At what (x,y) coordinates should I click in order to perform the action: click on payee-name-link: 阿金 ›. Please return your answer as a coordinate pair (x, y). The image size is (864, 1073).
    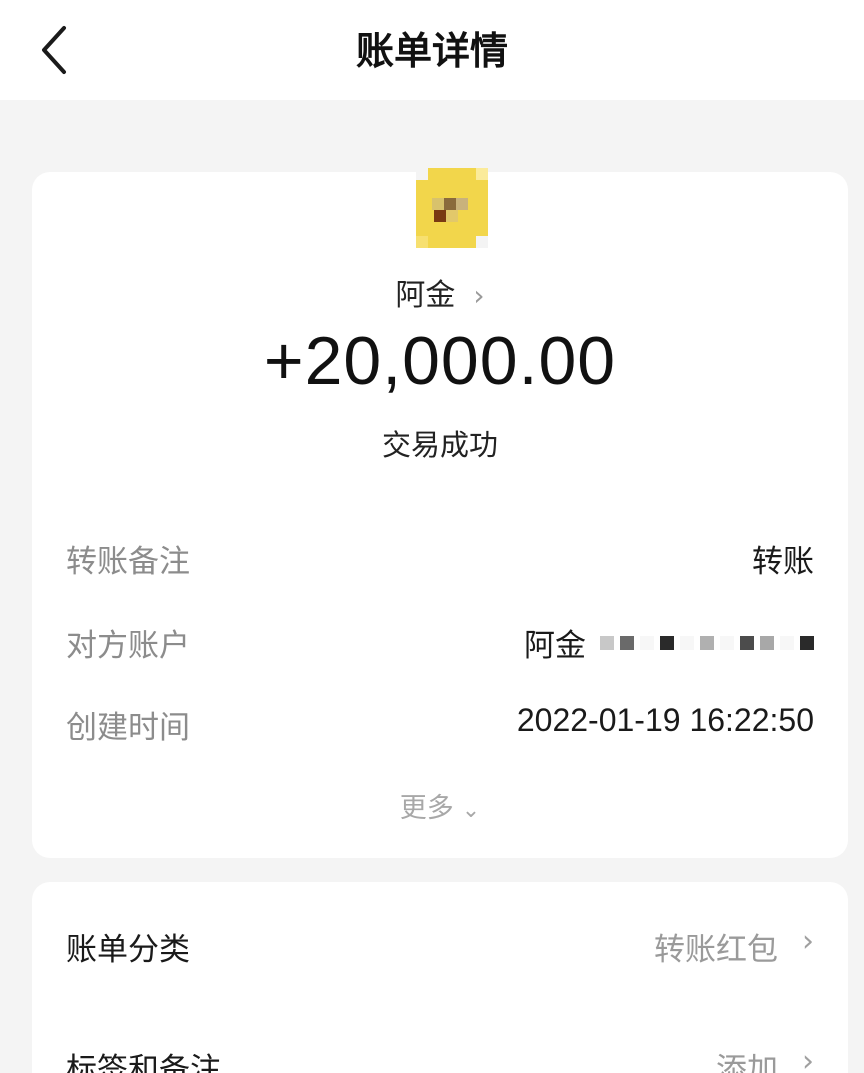
    Looking at the image, I should click on (440, 292).